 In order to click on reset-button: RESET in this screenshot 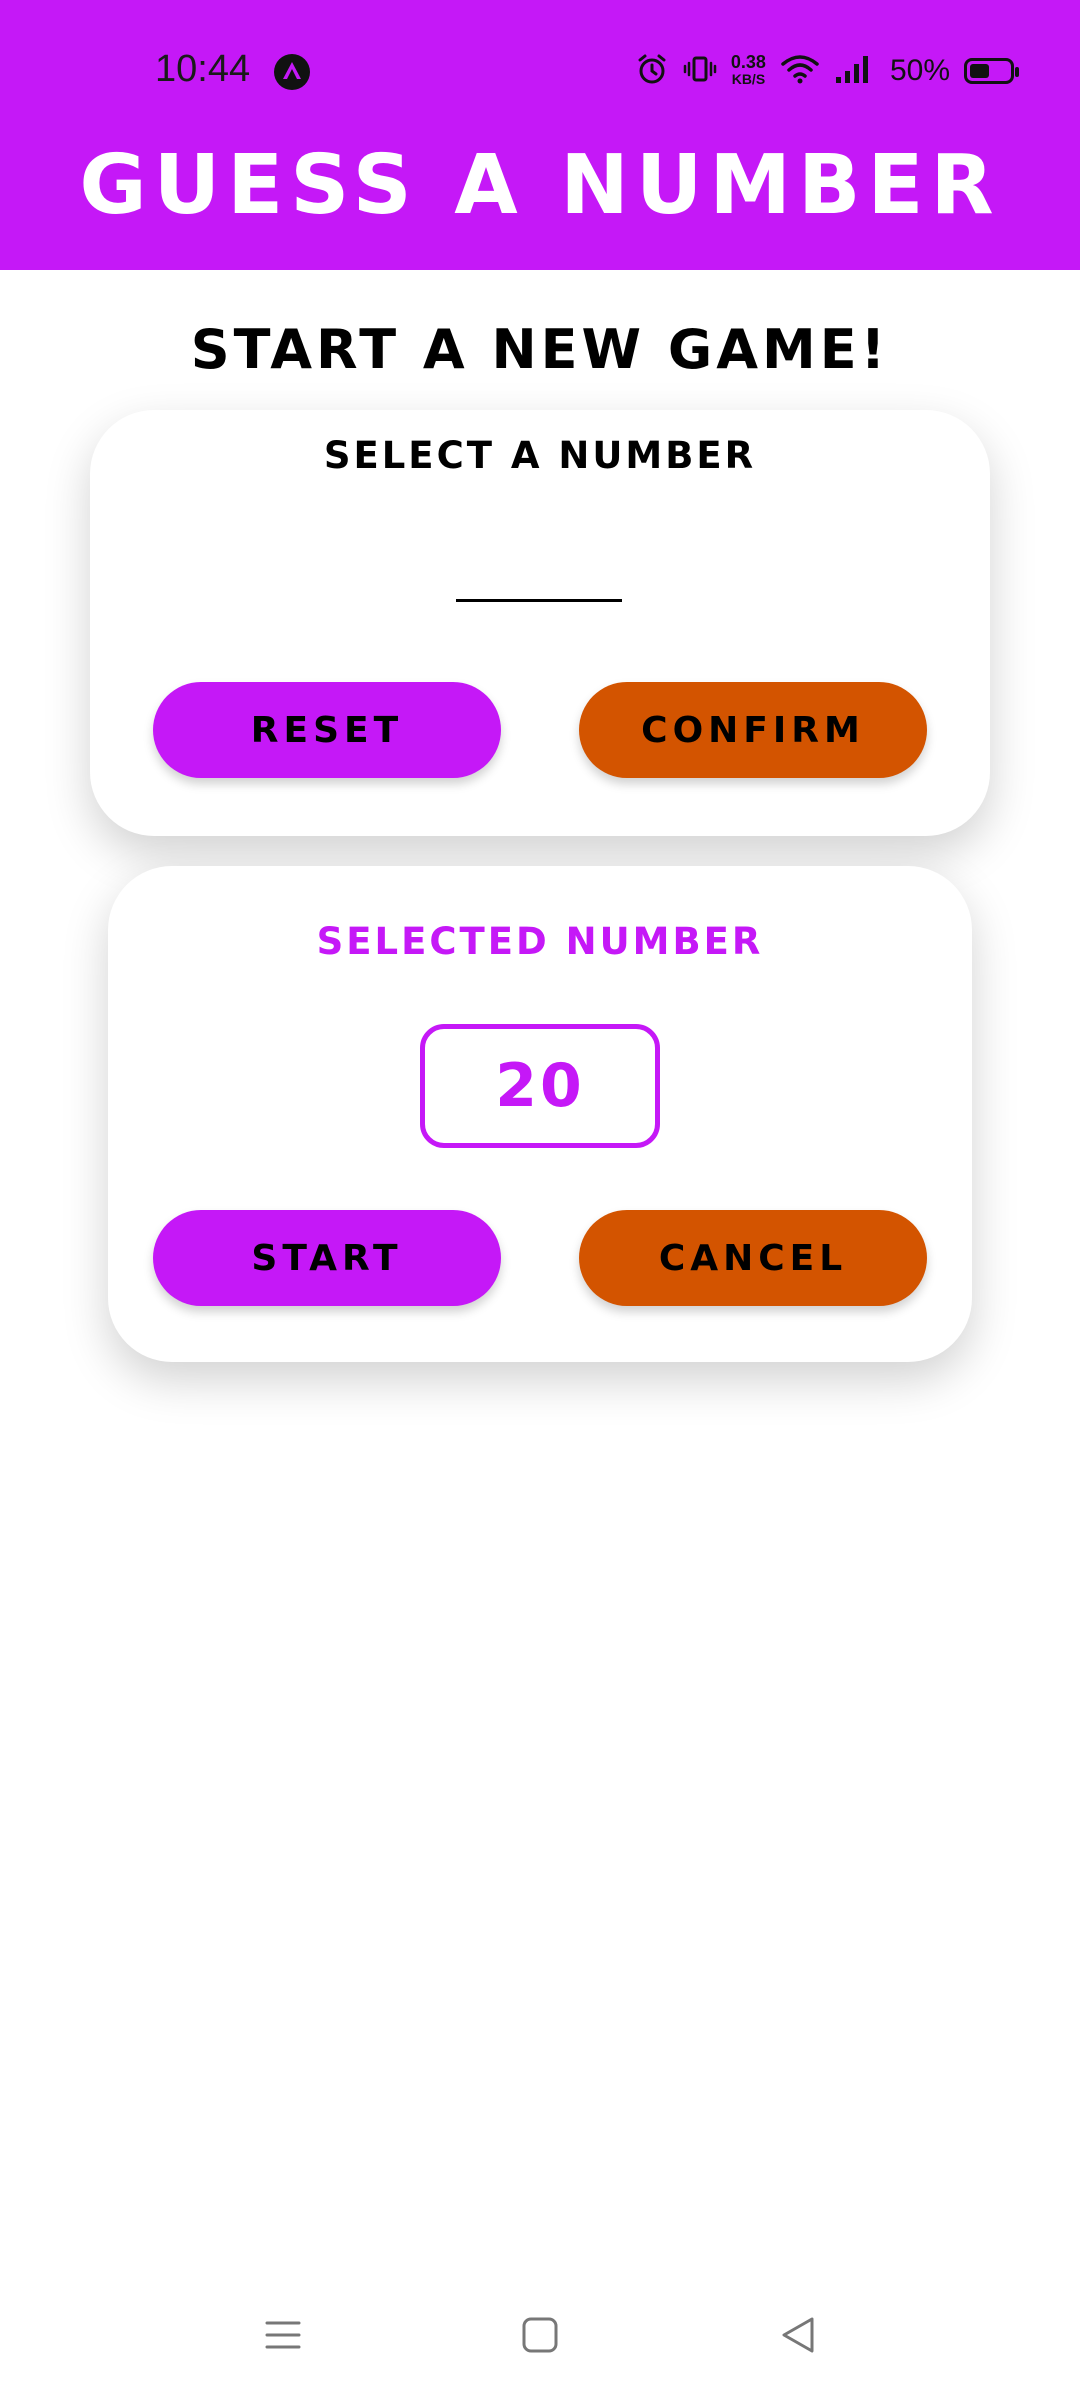, I will do `click(327, 730)`.